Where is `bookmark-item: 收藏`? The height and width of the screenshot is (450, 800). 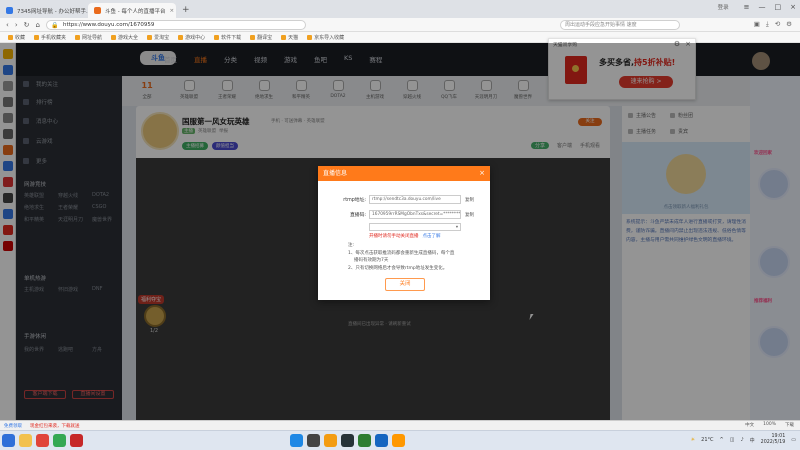 bookmark-item: 收藏 is located at coordinates (16, 37).